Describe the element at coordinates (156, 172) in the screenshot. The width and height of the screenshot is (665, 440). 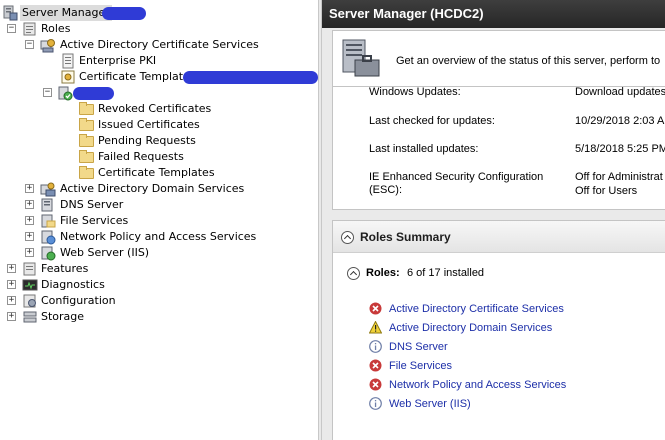
I see `tree-label-ca-certificate-templates: Certificate Templates` at that location.